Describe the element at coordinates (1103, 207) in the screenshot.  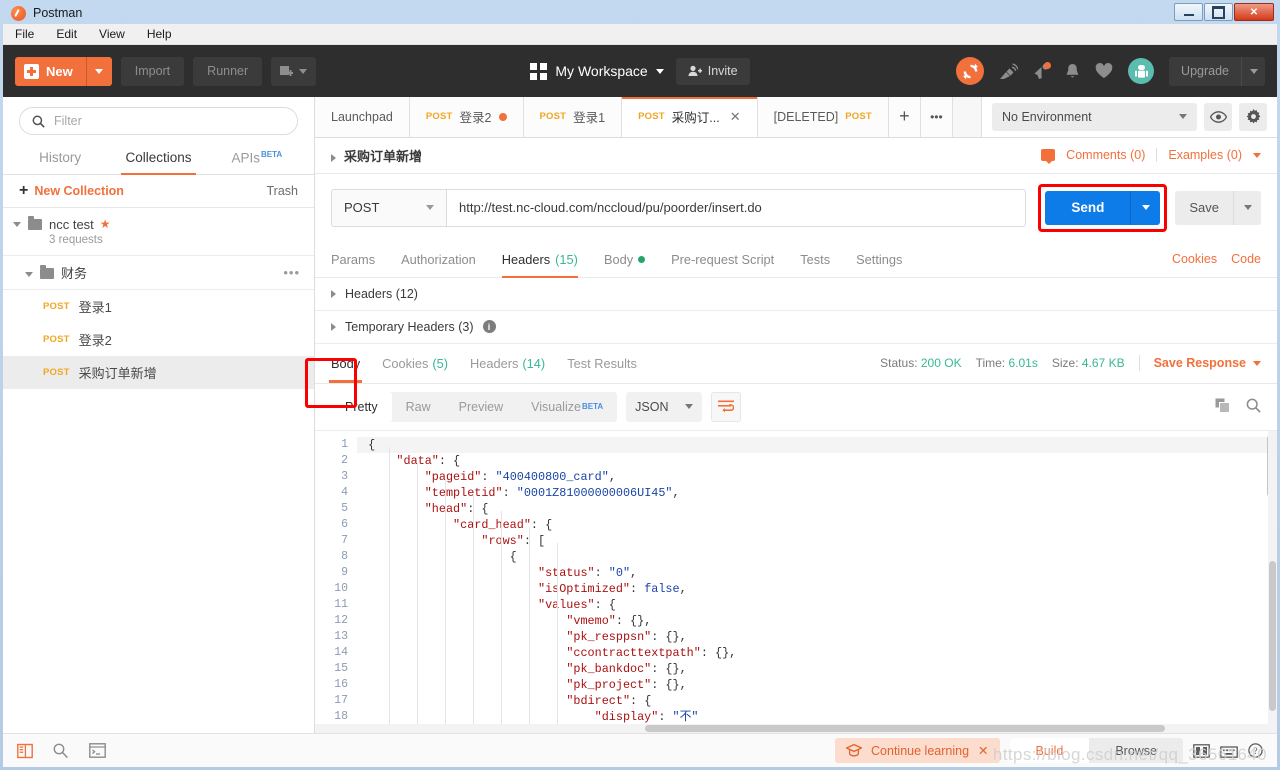
I see `send-button: Send` at that location.